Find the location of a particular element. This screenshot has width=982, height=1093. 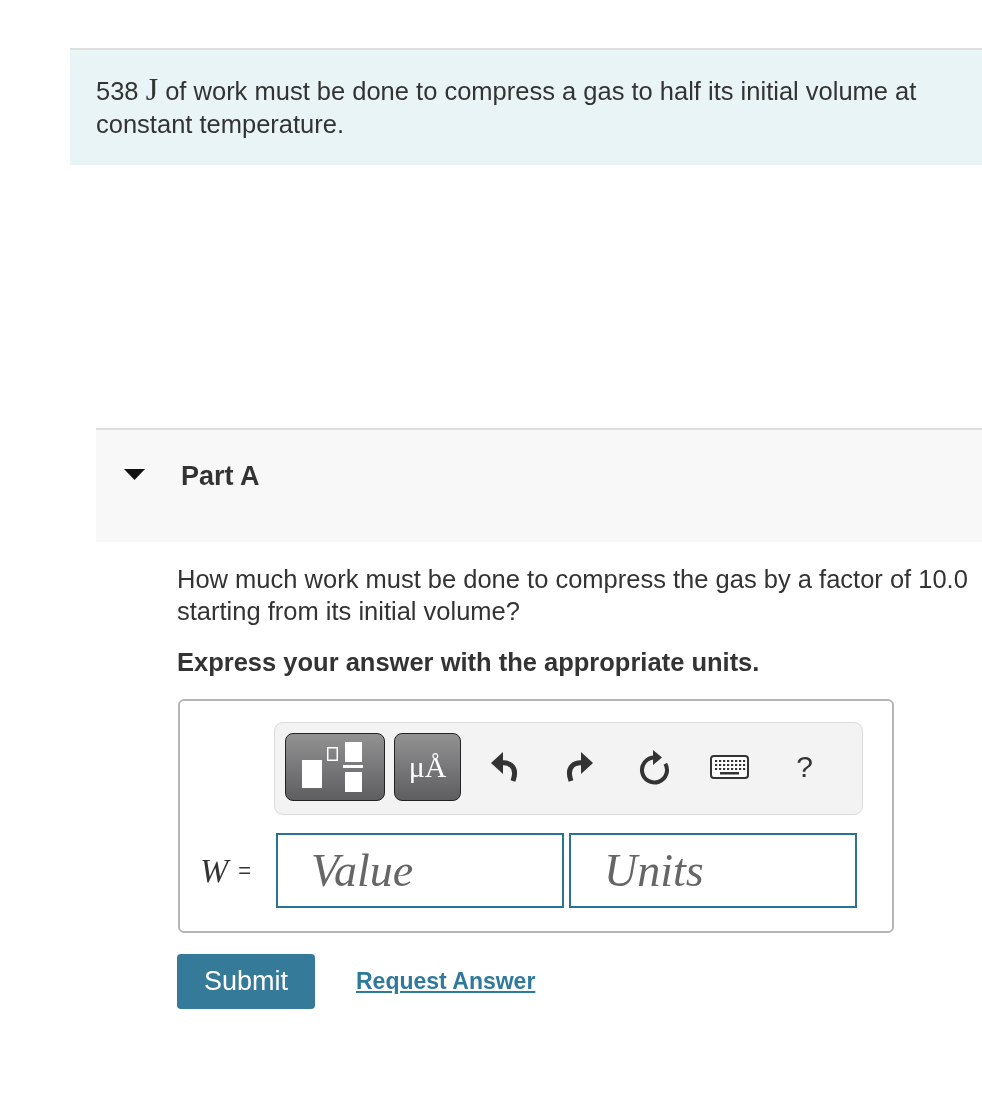

template-icon is located at coordinates (332, 766).